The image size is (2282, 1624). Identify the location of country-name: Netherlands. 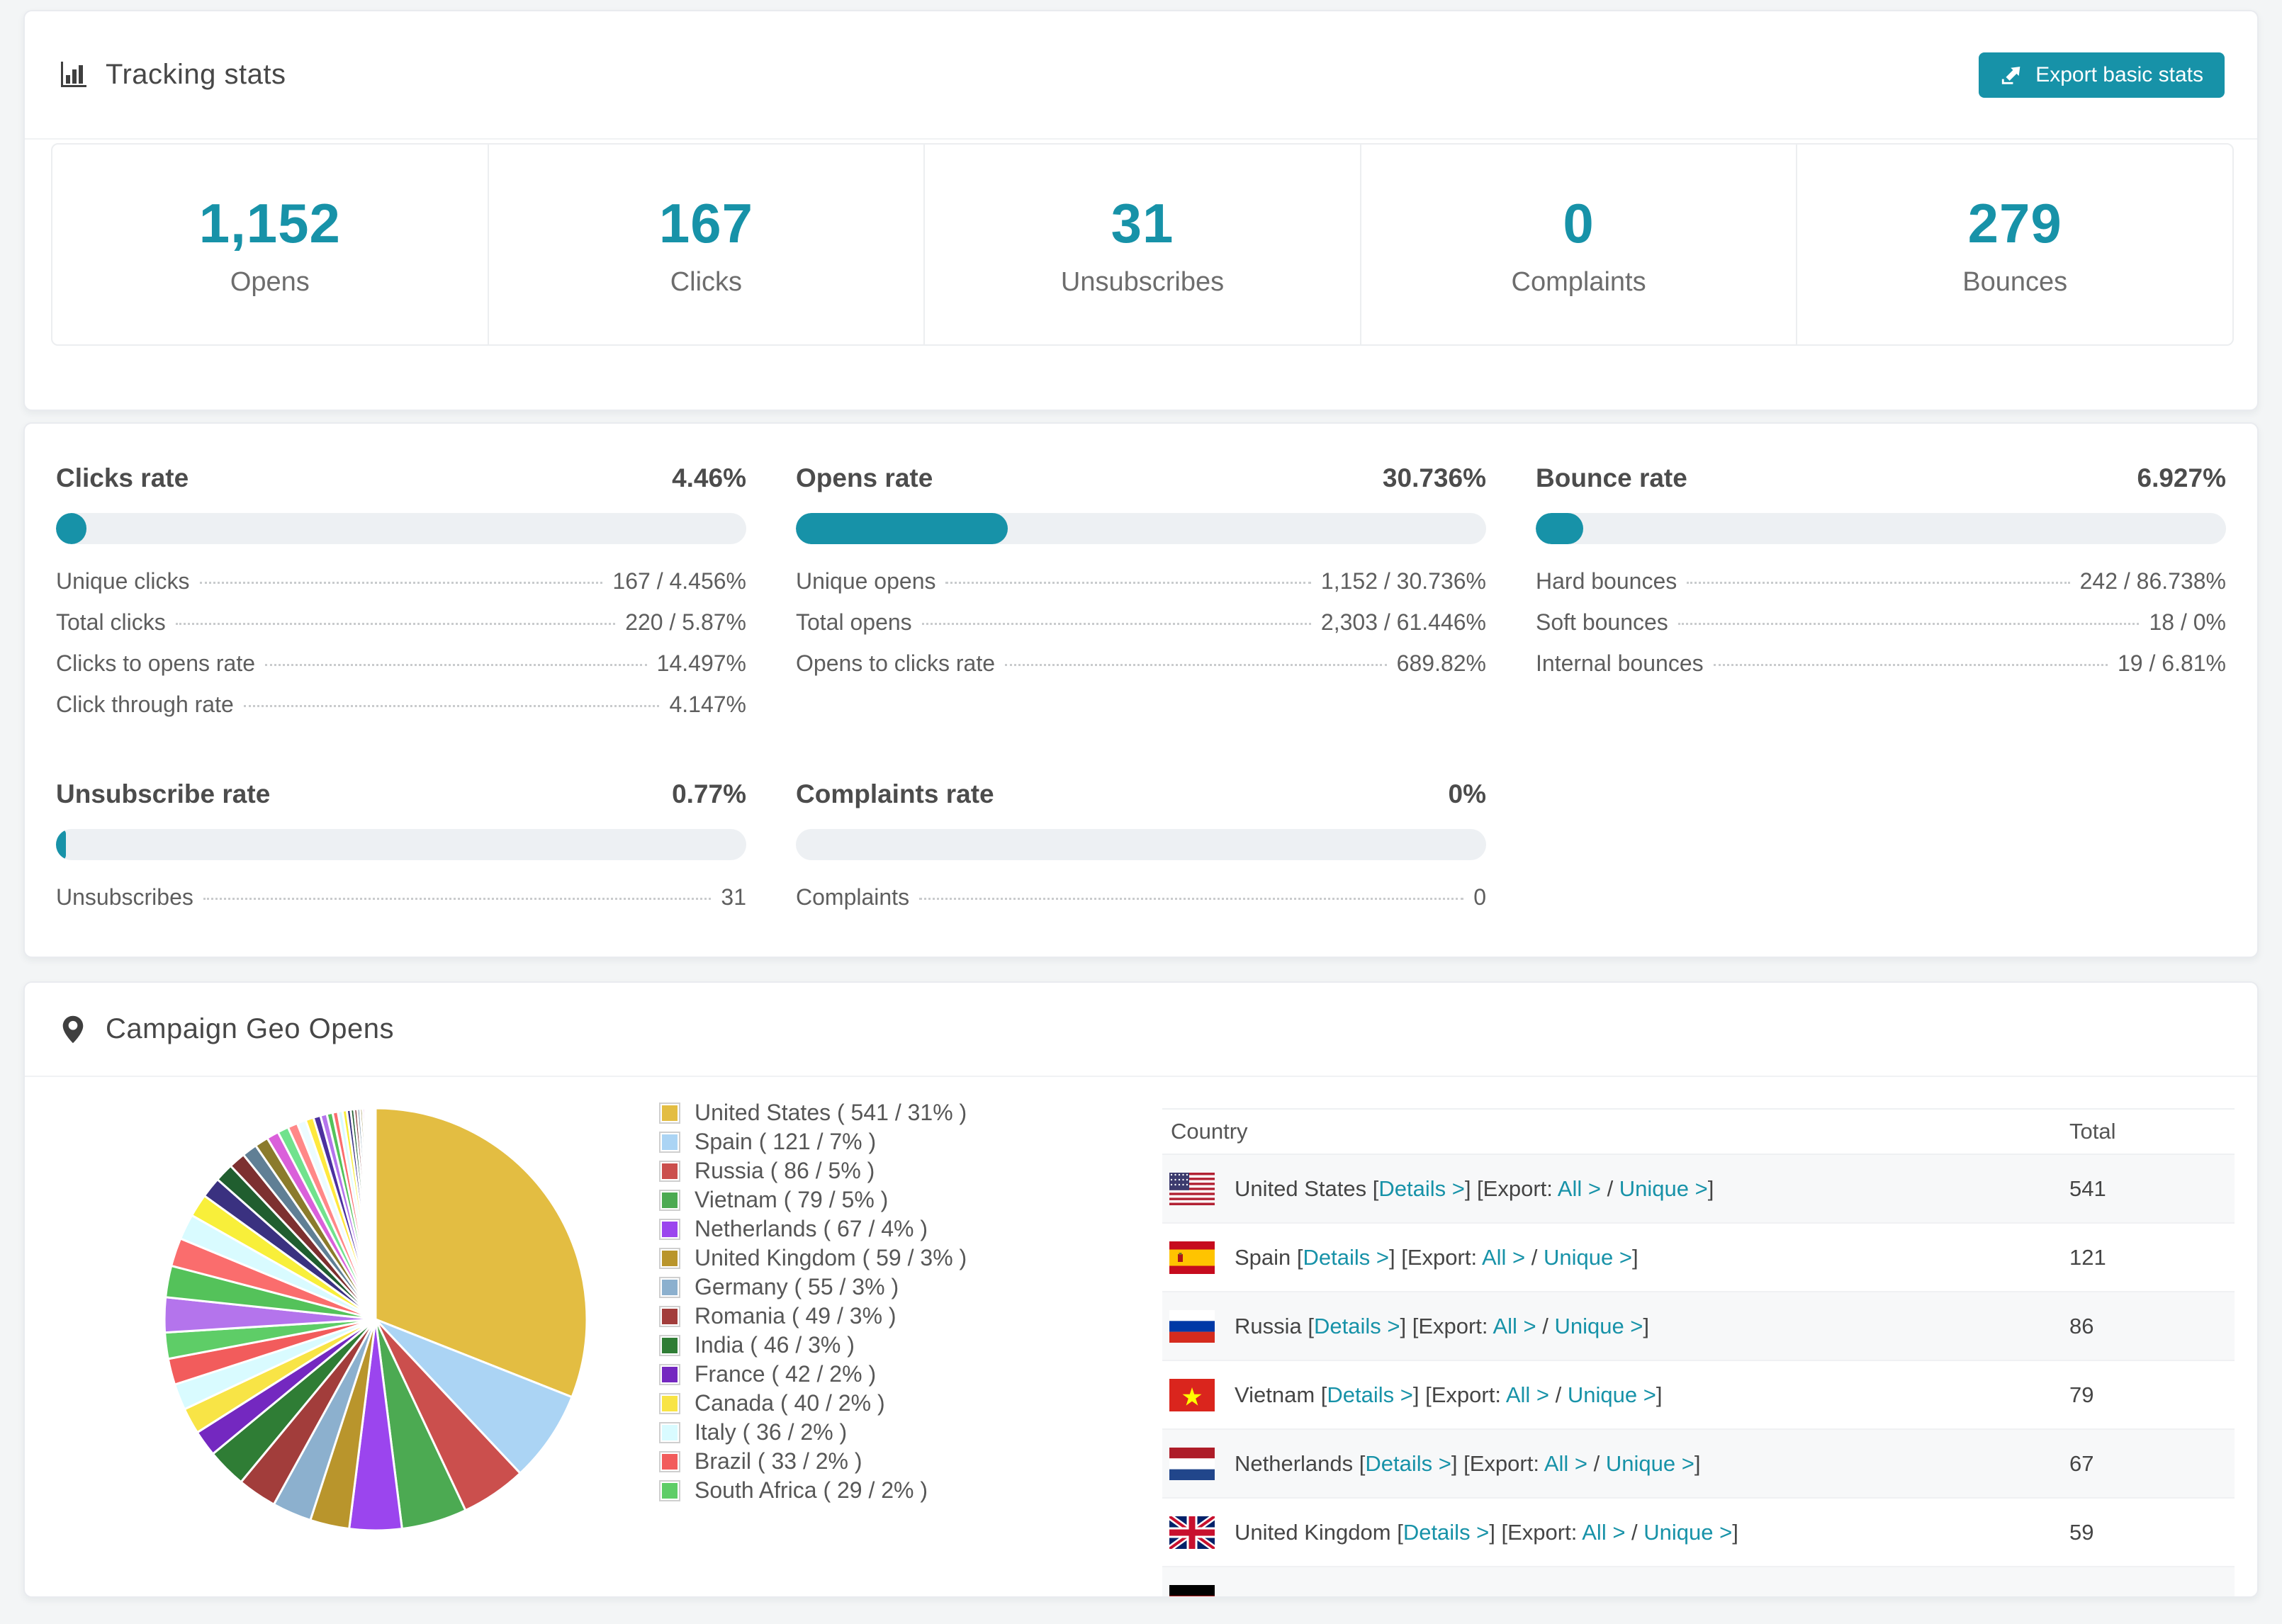
(1297, 1463).